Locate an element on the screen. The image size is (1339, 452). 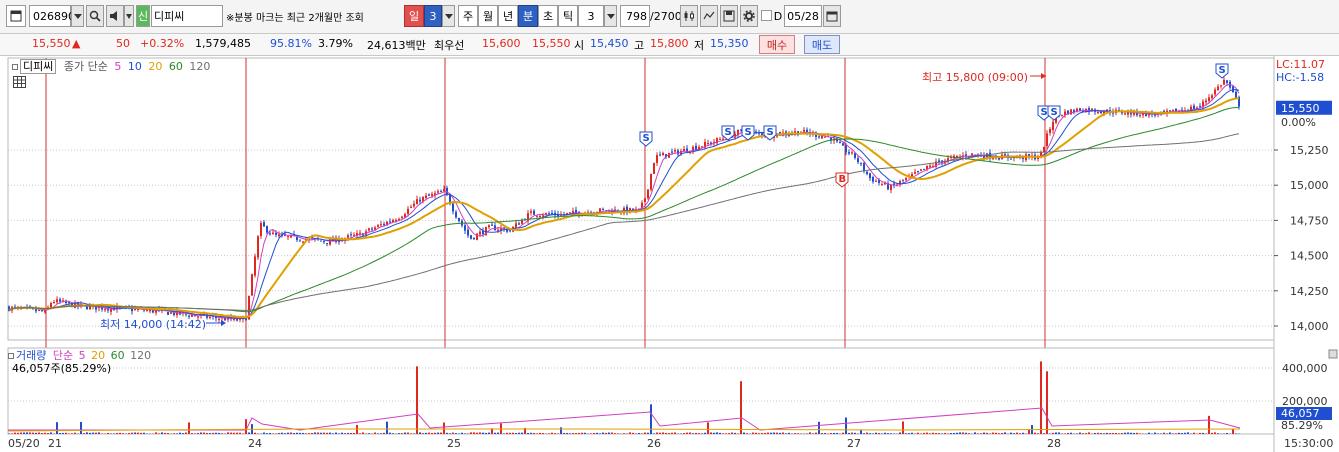
volume-ma-period-label: 120 is located at coordinates (139, 355).